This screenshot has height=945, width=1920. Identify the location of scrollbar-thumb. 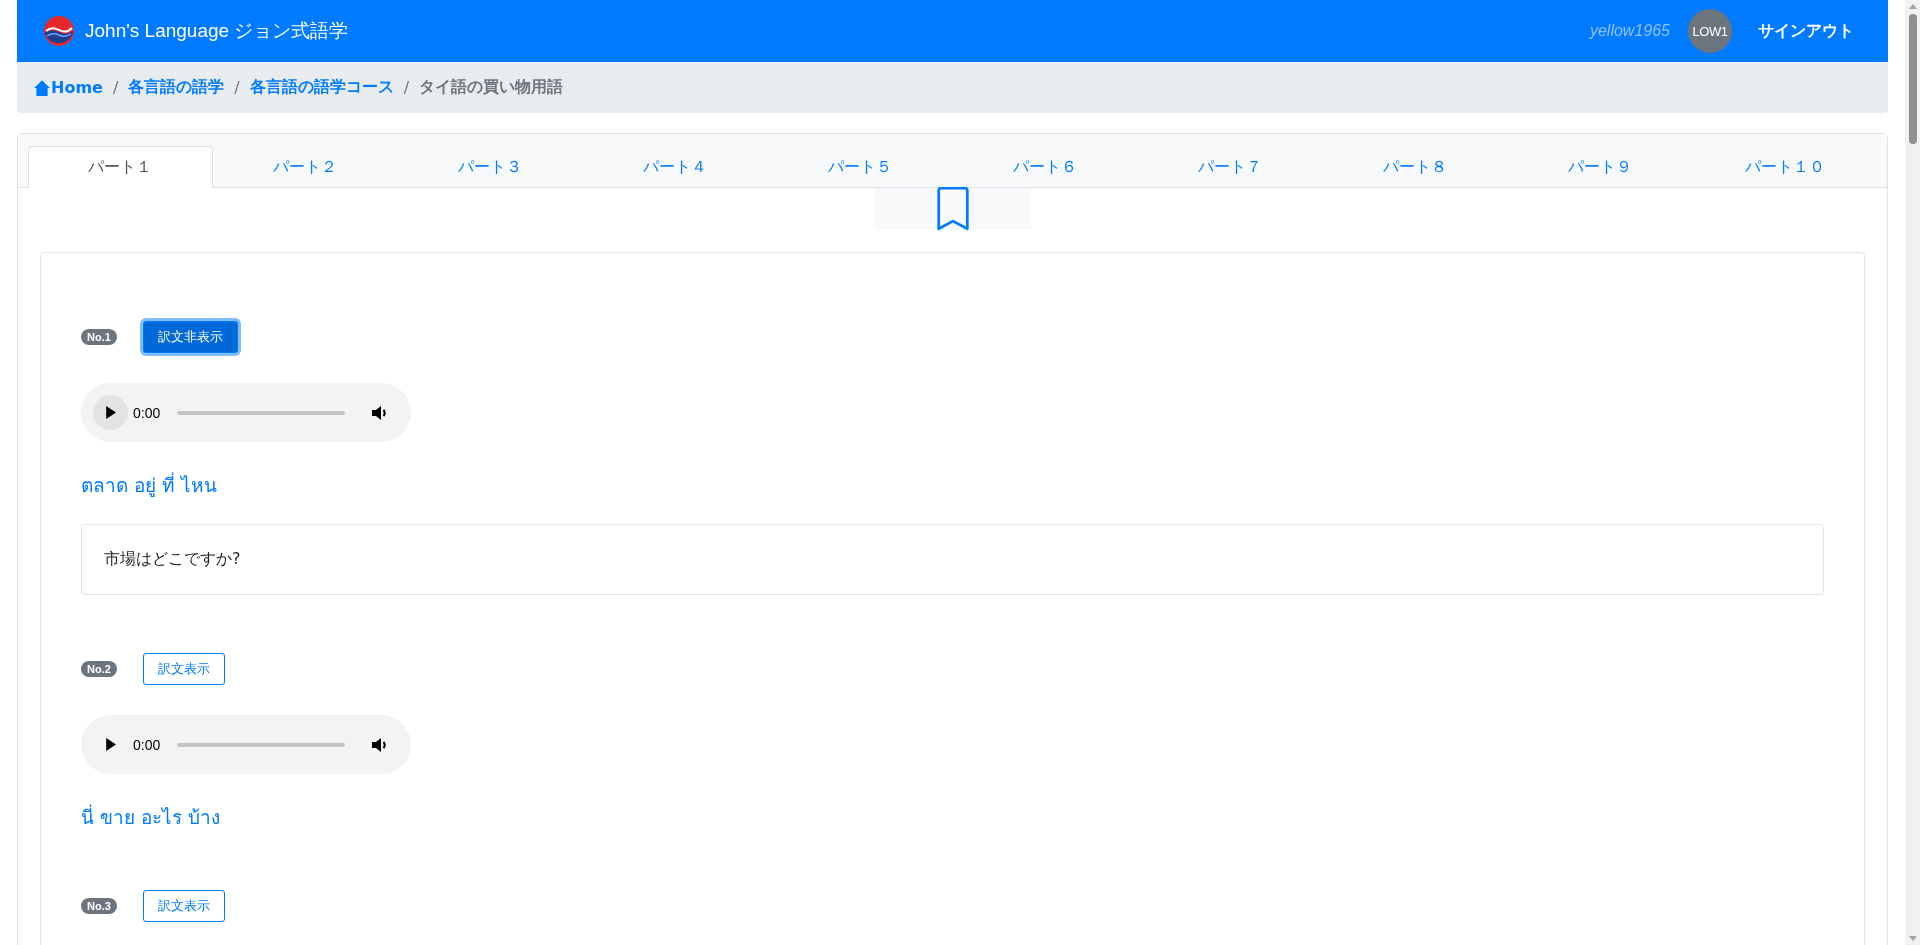
(1912, 79).